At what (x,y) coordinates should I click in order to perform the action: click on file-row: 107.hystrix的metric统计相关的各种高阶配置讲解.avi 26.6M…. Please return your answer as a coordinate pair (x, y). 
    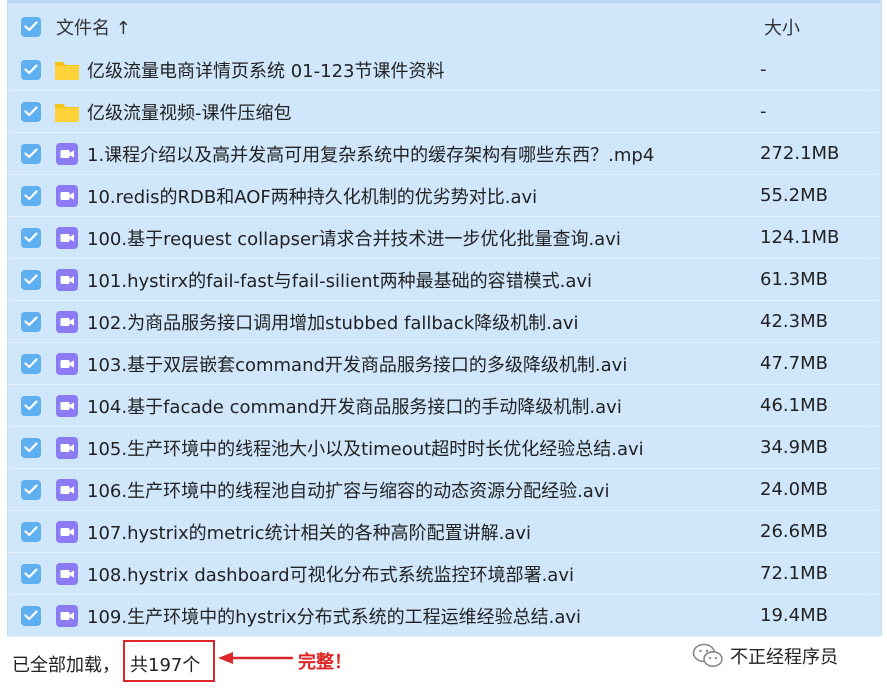
    Looking at the image, I should click on (443, 531).